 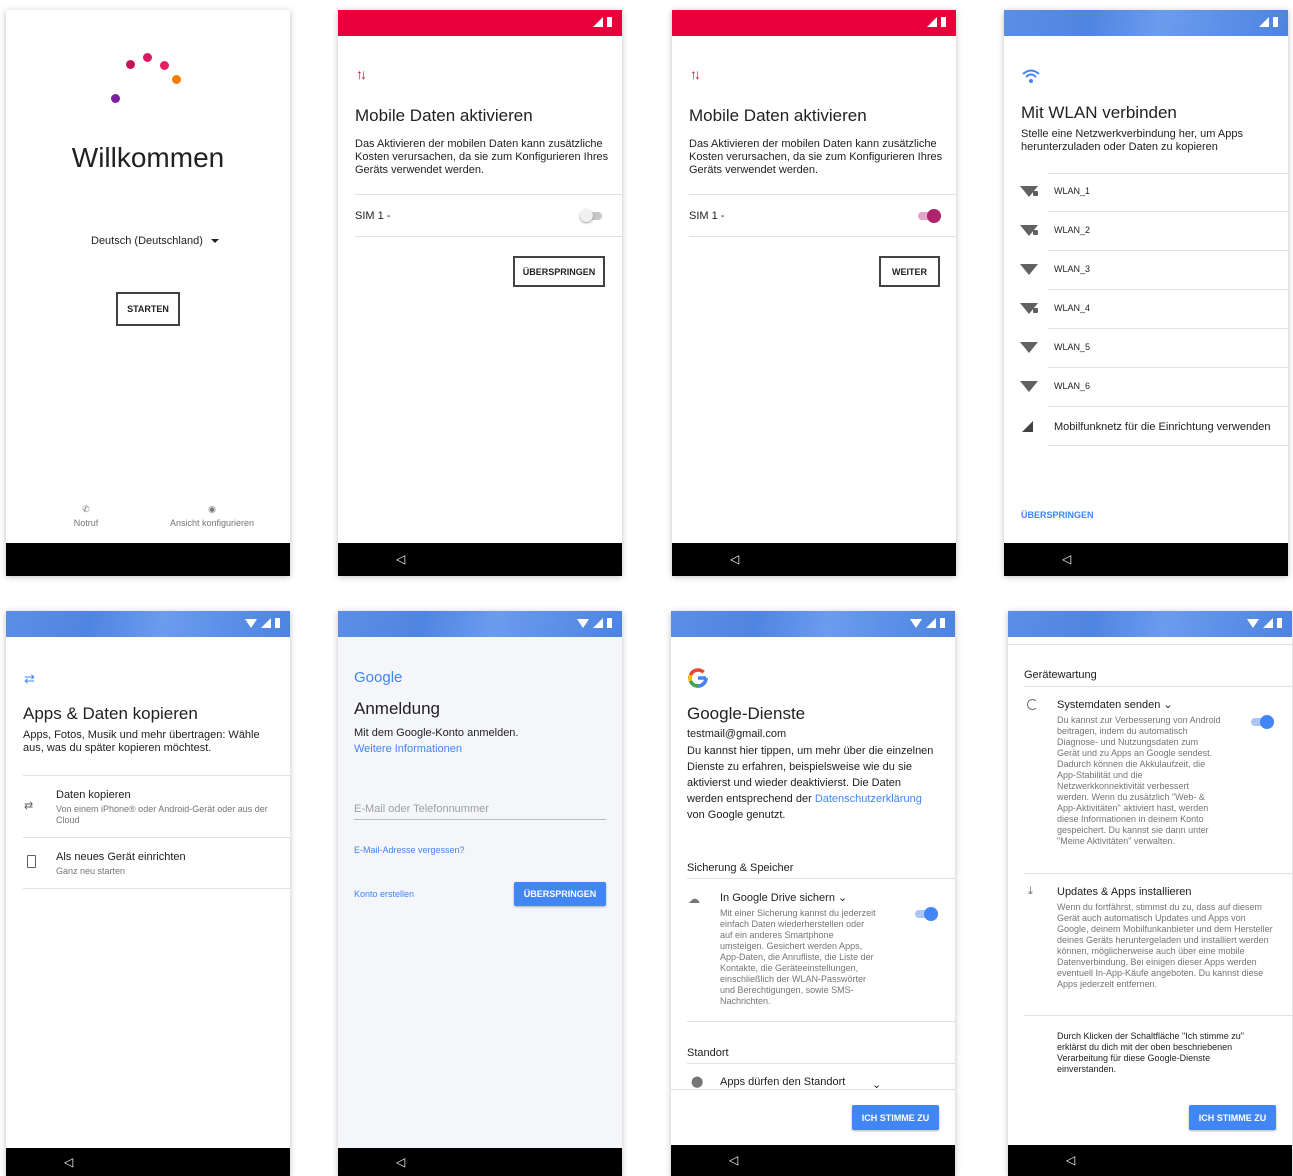 What do you see at coordinates (384, 894) in the screenshot?
I see `create-account-link: Konto erstellen` at bounding box center [384, 894].